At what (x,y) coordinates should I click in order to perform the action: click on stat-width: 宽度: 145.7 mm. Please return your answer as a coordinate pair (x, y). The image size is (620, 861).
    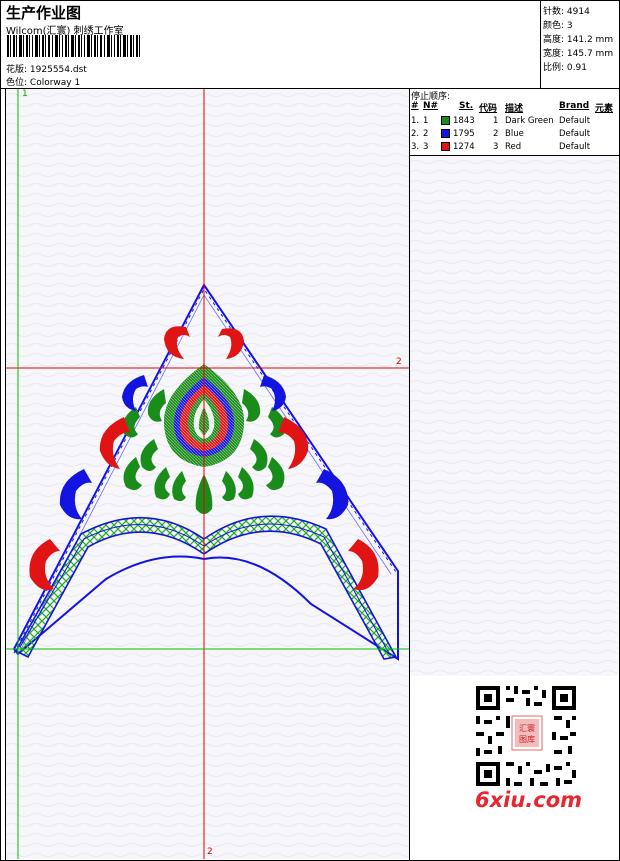
    Looking at the image, I should click on (578, 54).